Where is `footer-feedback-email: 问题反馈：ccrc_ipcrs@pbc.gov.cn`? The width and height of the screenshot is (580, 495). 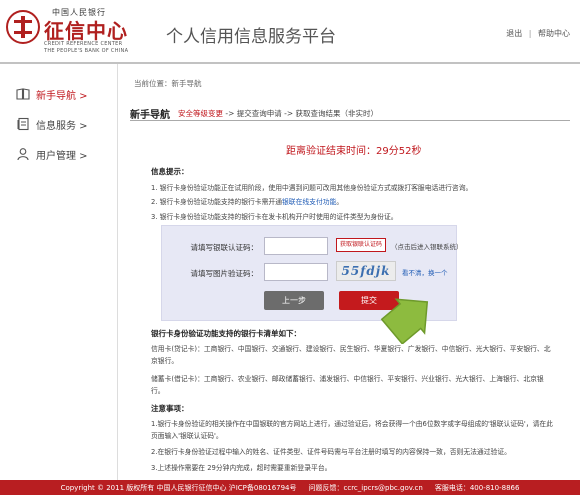
footer-feedback-email: 问题反馈：ccrc_ipcrs@pbc.gov.cn is located at coordinates (365, 487).